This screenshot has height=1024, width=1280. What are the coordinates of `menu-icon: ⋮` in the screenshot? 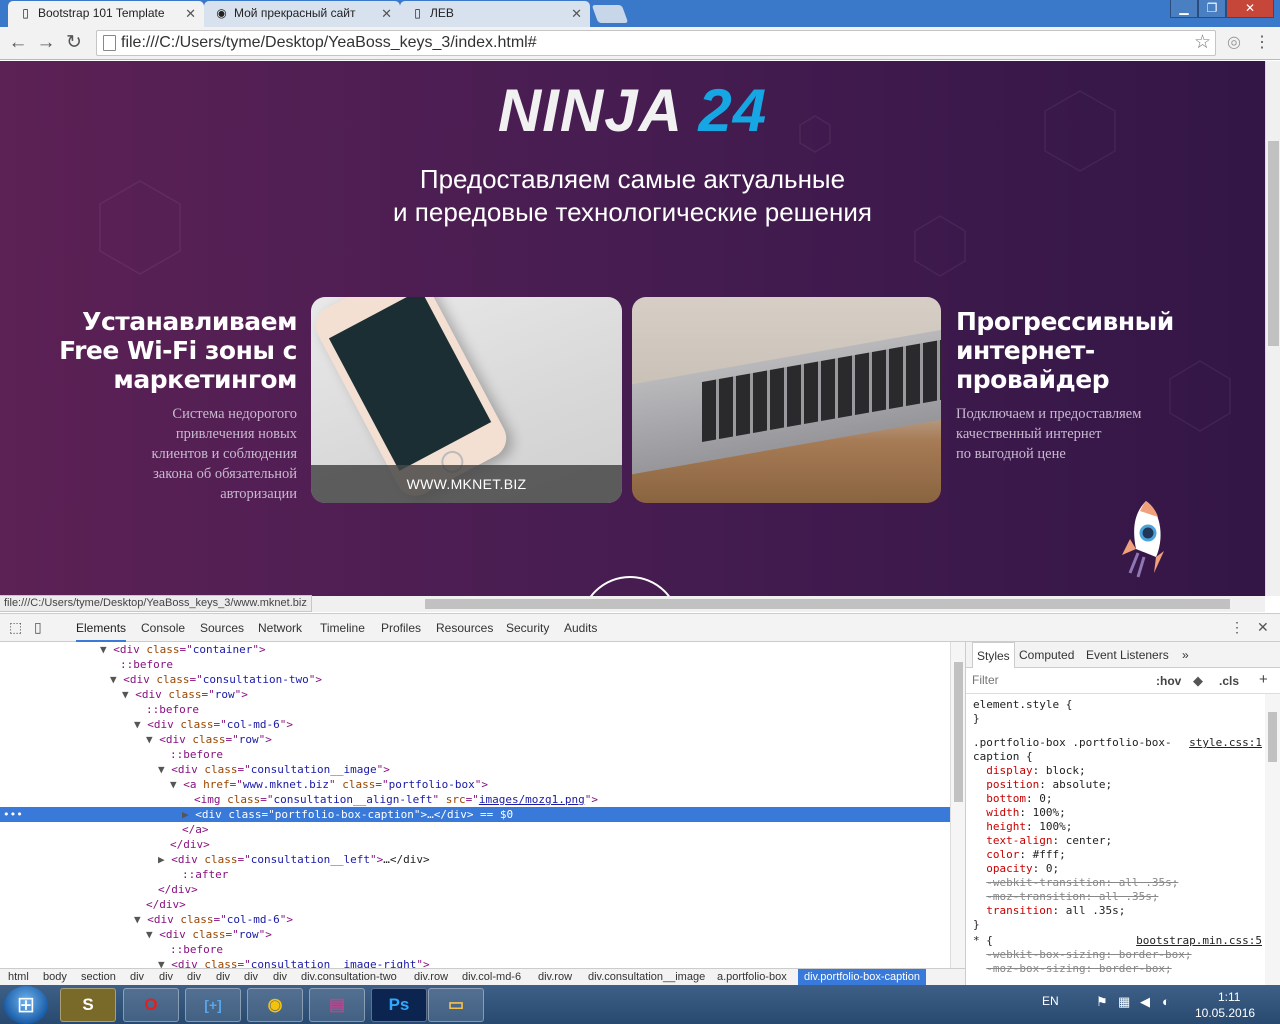 It's located at (1262, 43).